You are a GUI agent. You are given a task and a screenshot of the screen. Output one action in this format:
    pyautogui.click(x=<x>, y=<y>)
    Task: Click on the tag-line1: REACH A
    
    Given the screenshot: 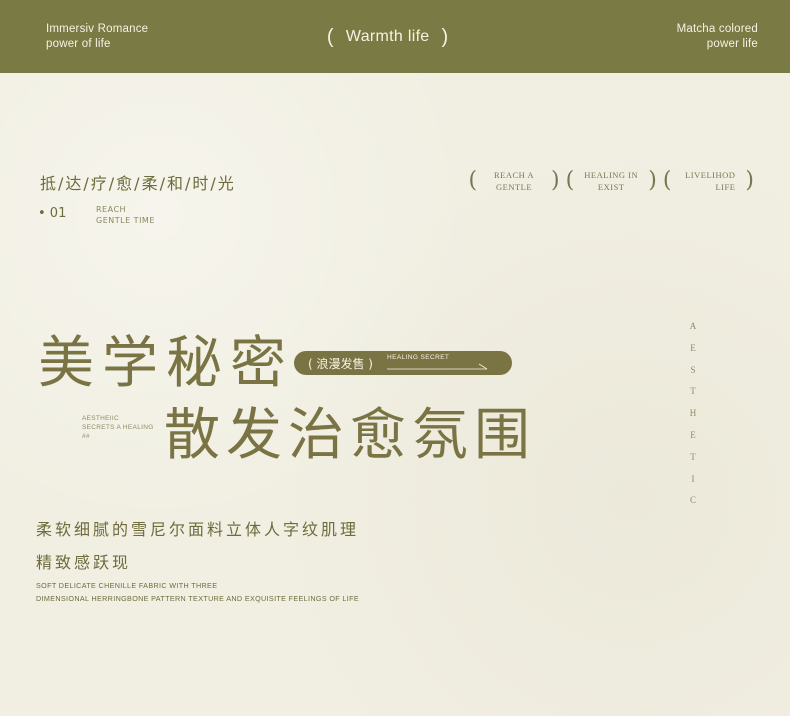 What is the action you would take?
    pyautogui.click(x=514, y=174)
    